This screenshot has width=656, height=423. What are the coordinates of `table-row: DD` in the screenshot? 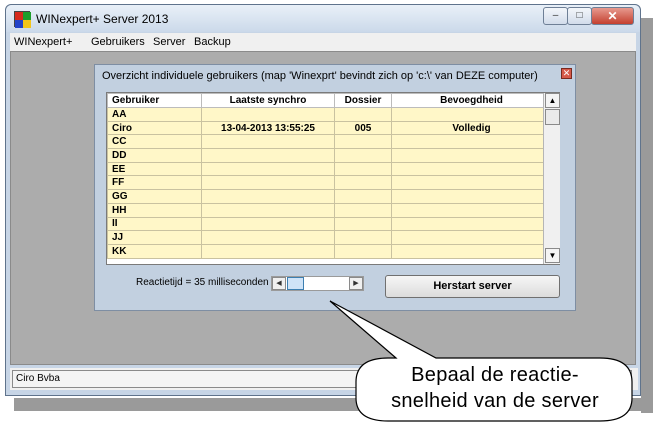 It's located at (329, 155).